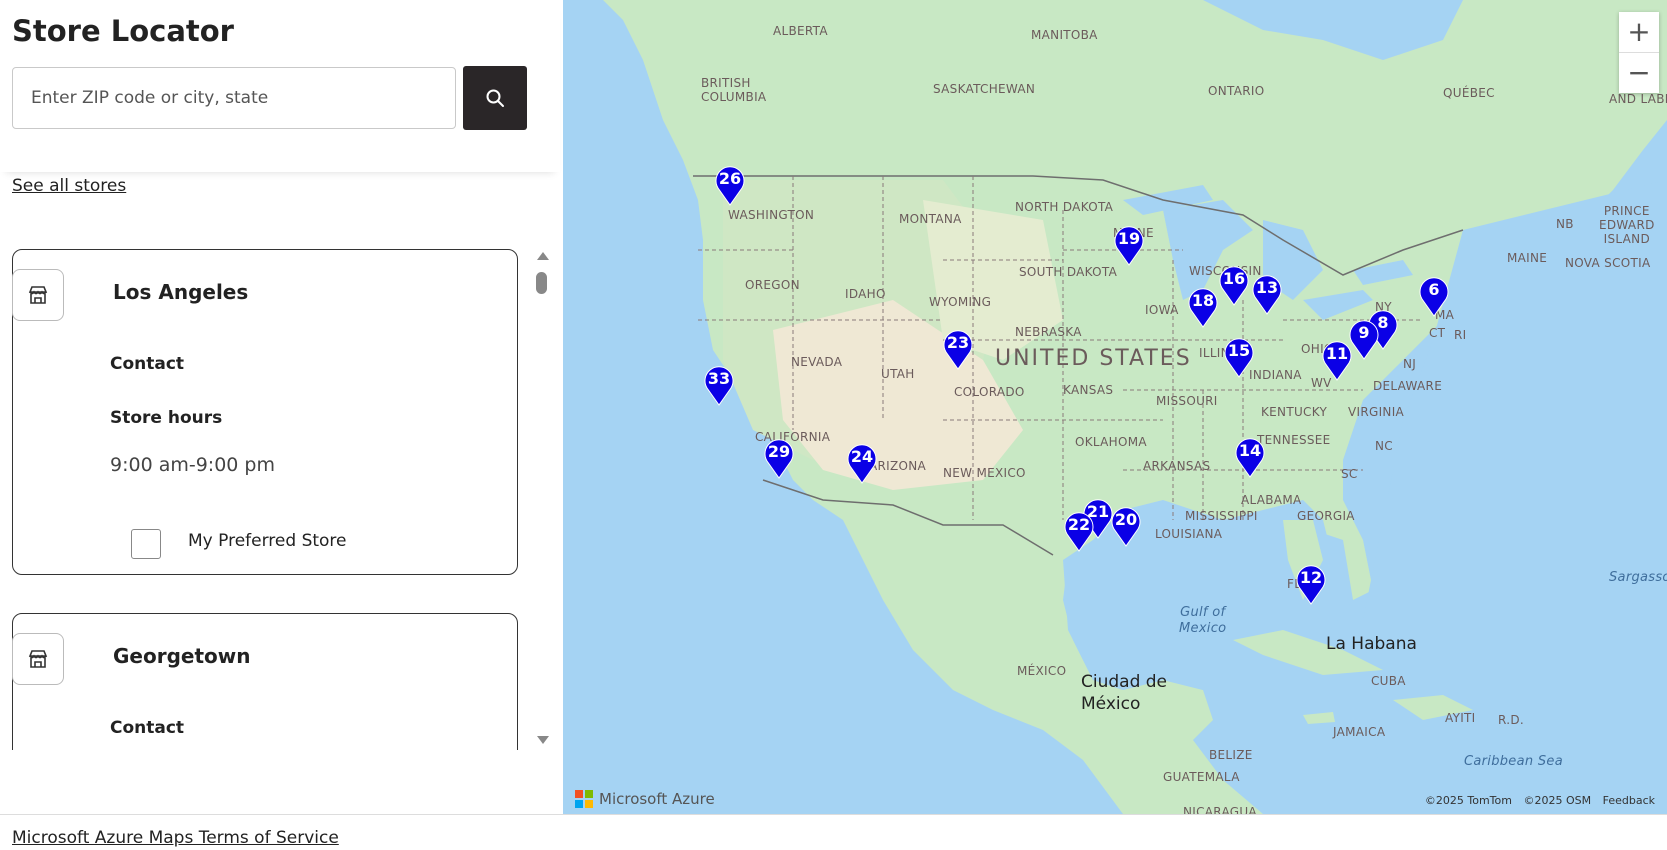 This screenshot has width=1667, height=850. I want to click on map-label-nova-scotia: NOVA SCOTIA, so click(1608, 263).